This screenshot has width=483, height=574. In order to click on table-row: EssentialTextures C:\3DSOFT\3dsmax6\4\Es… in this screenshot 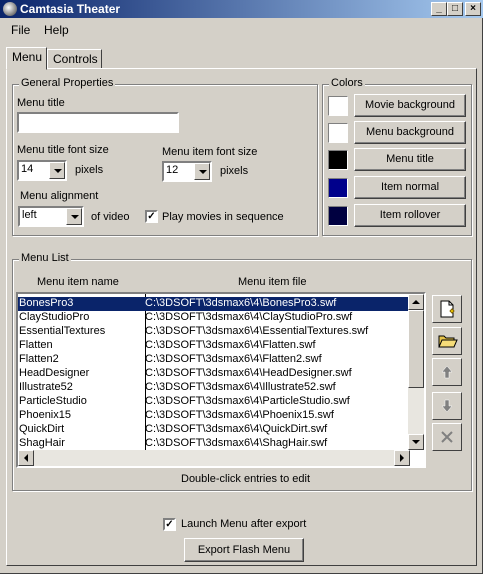, I will do `click(214, 332)`.